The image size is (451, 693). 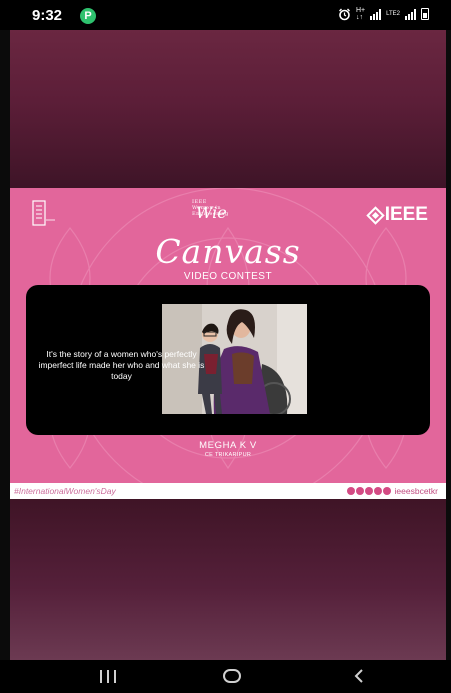 I want to click on back-button, so click(x=359, y=676).